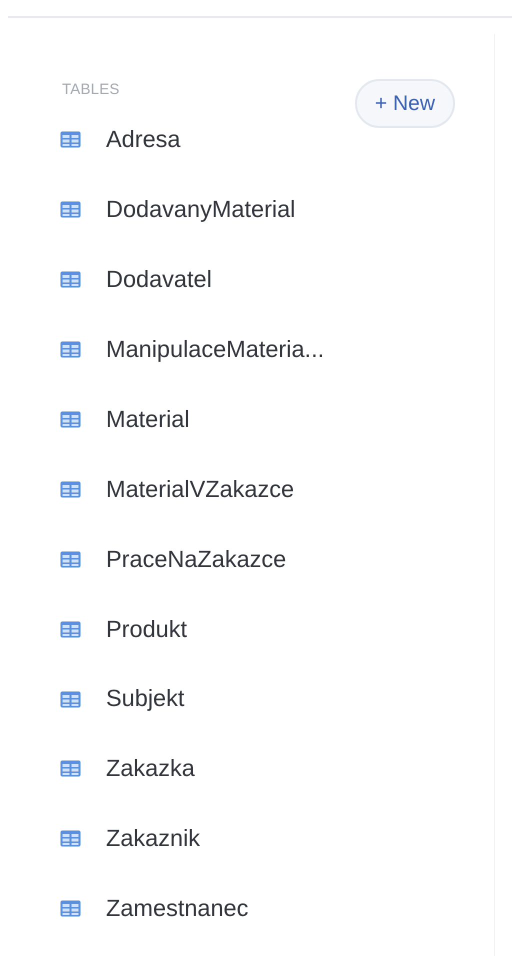 The image size is (512, 956). What do you see at coordinates (404, 103) in the screenshot?
I see `new-button: + New` at bounding box center [404, 103].